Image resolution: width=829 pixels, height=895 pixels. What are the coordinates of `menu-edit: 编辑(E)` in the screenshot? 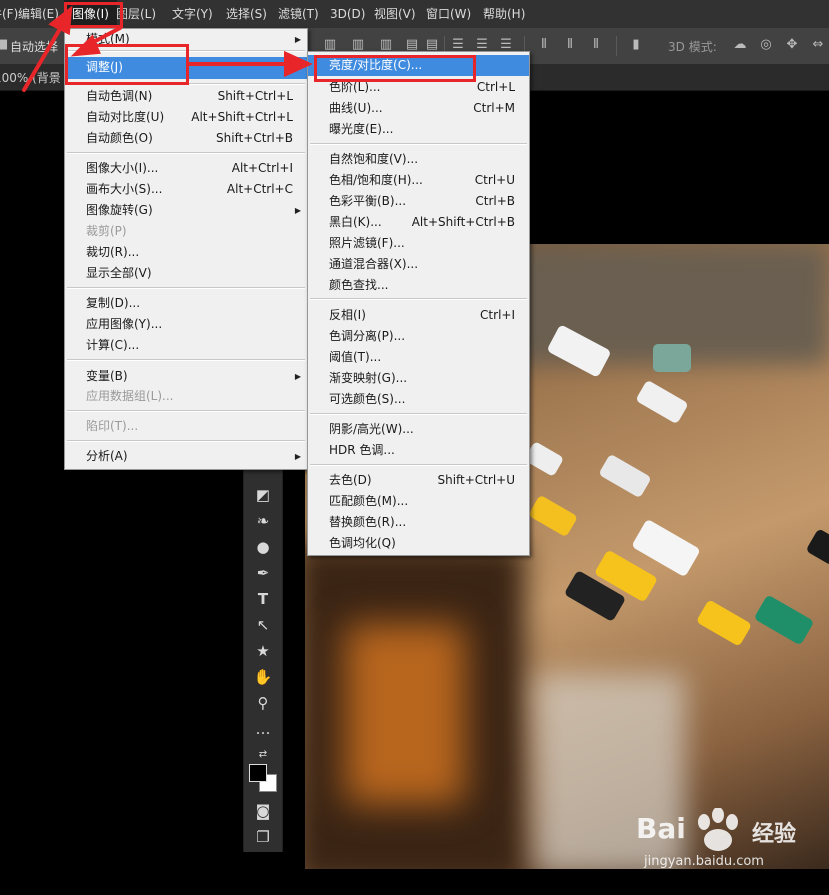 It's located at (38, 14).